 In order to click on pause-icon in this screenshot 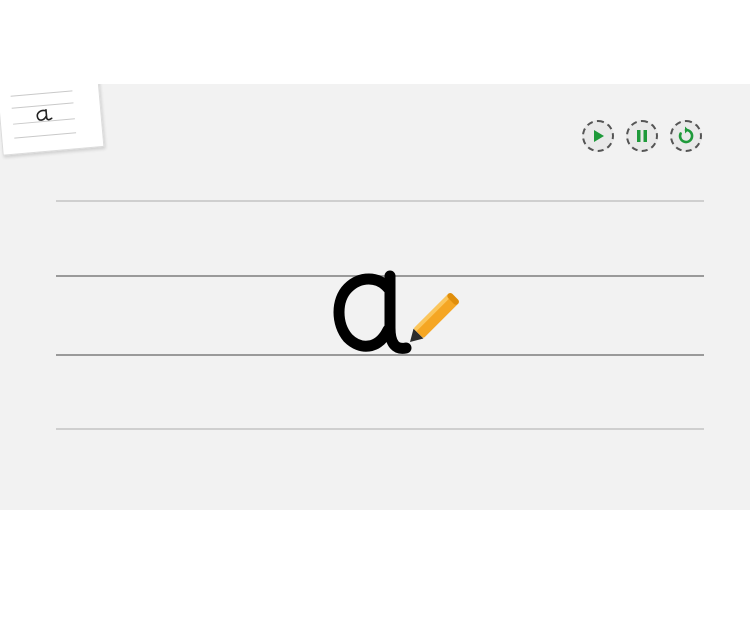, I will do `click(642, 136)`.